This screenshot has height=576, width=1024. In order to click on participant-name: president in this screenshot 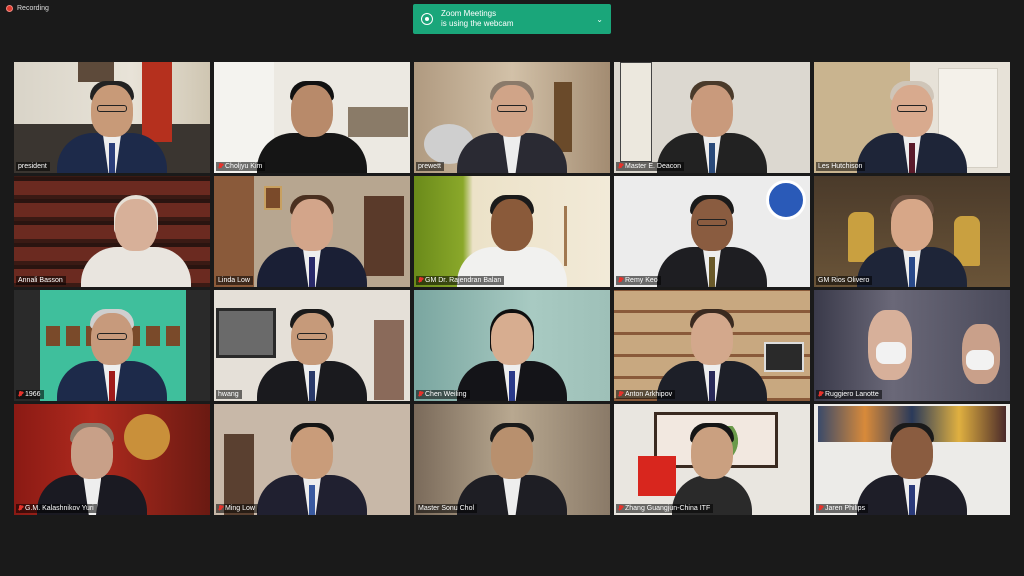, I will do `click(33, 166)`.